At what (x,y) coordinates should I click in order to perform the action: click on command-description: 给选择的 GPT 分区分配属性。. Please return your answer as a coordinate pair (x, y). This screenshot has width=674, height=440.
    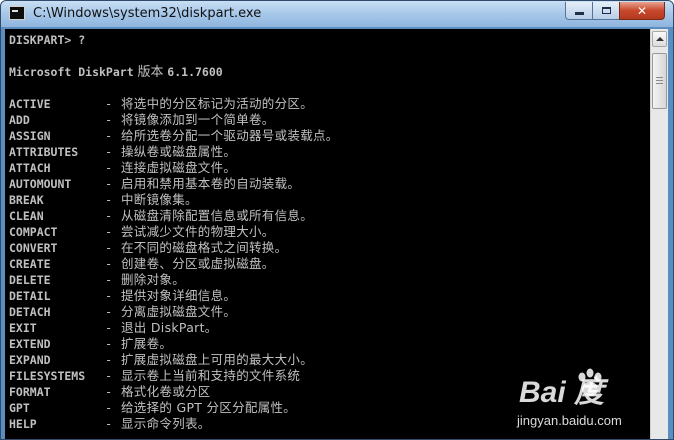
    Looking at the image, I should click on (209, 407).